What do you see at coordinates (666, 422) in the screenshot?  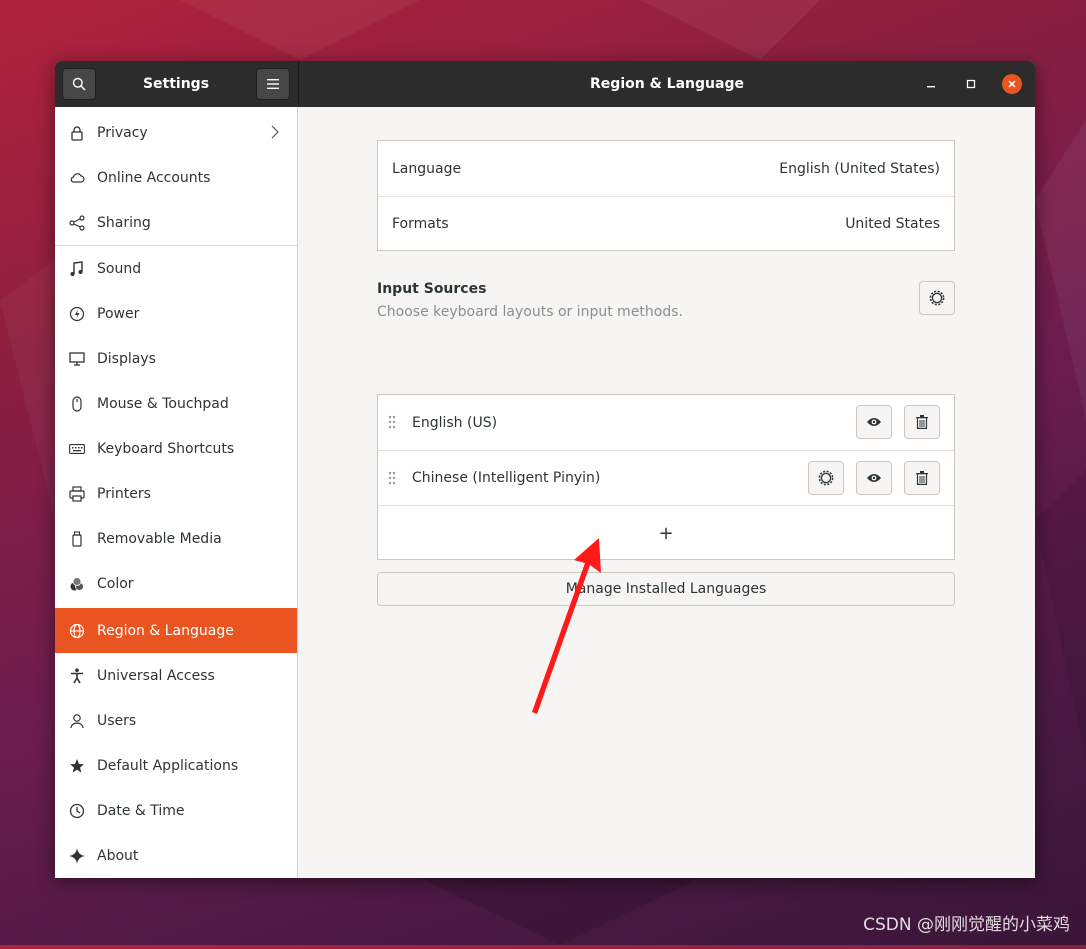 I see `input-source-row: English (US)` at bounding box center [666, 422].